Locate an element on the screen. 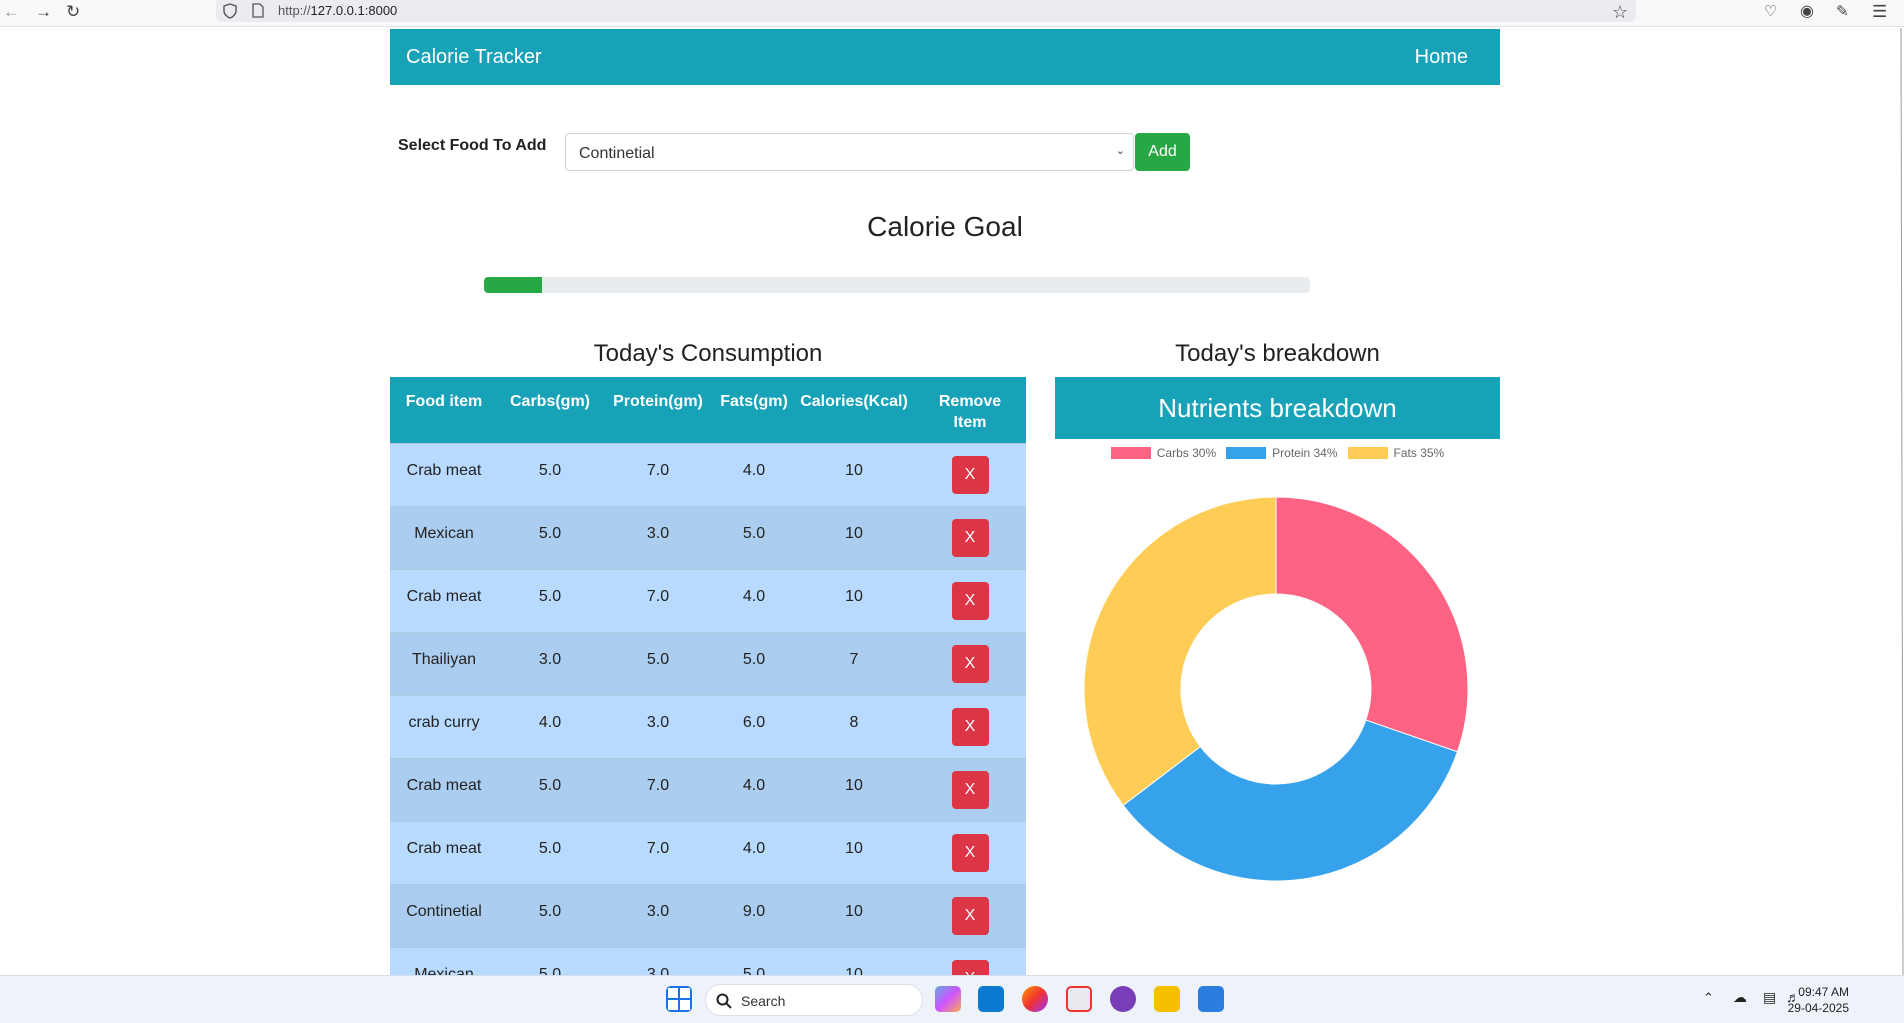 The height and width of the screenshot is (1023, 1904). navbar: Calorie Tracker Home is located at coordinates (945, 57).